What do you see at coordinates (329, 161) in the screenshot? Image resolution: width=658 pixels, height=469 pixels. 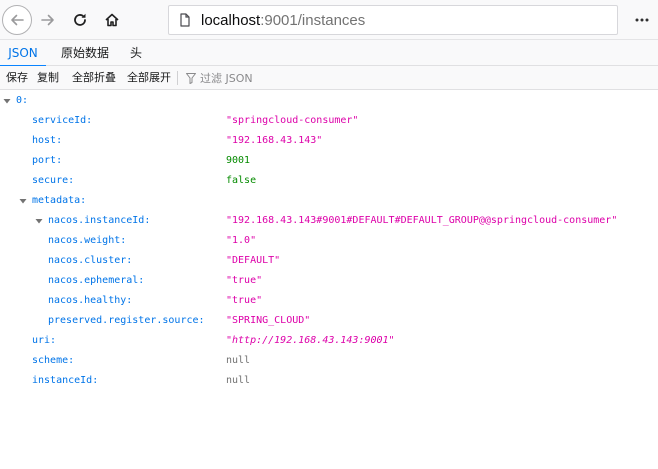 I see `tree-row: port: 9001` at bounding box center [329, 161].